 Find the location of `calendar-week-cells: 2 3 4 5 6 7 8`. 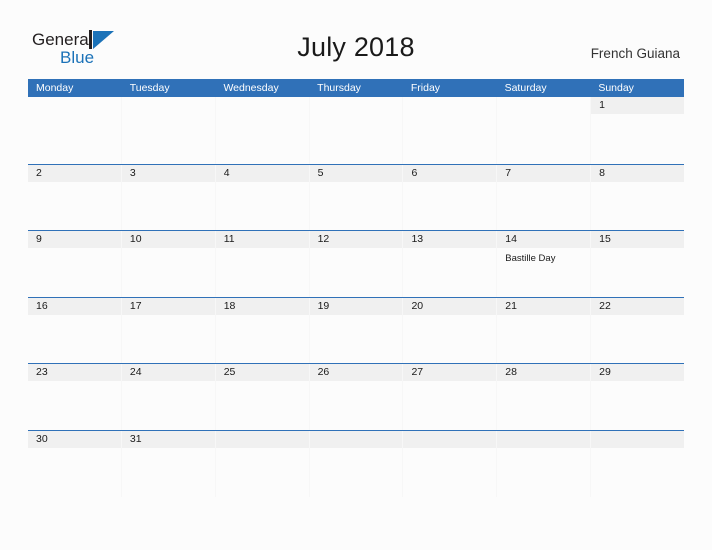

calendar-week-cells: 2 3 4 5 6 7 8 is located at coordinates (356, 197).